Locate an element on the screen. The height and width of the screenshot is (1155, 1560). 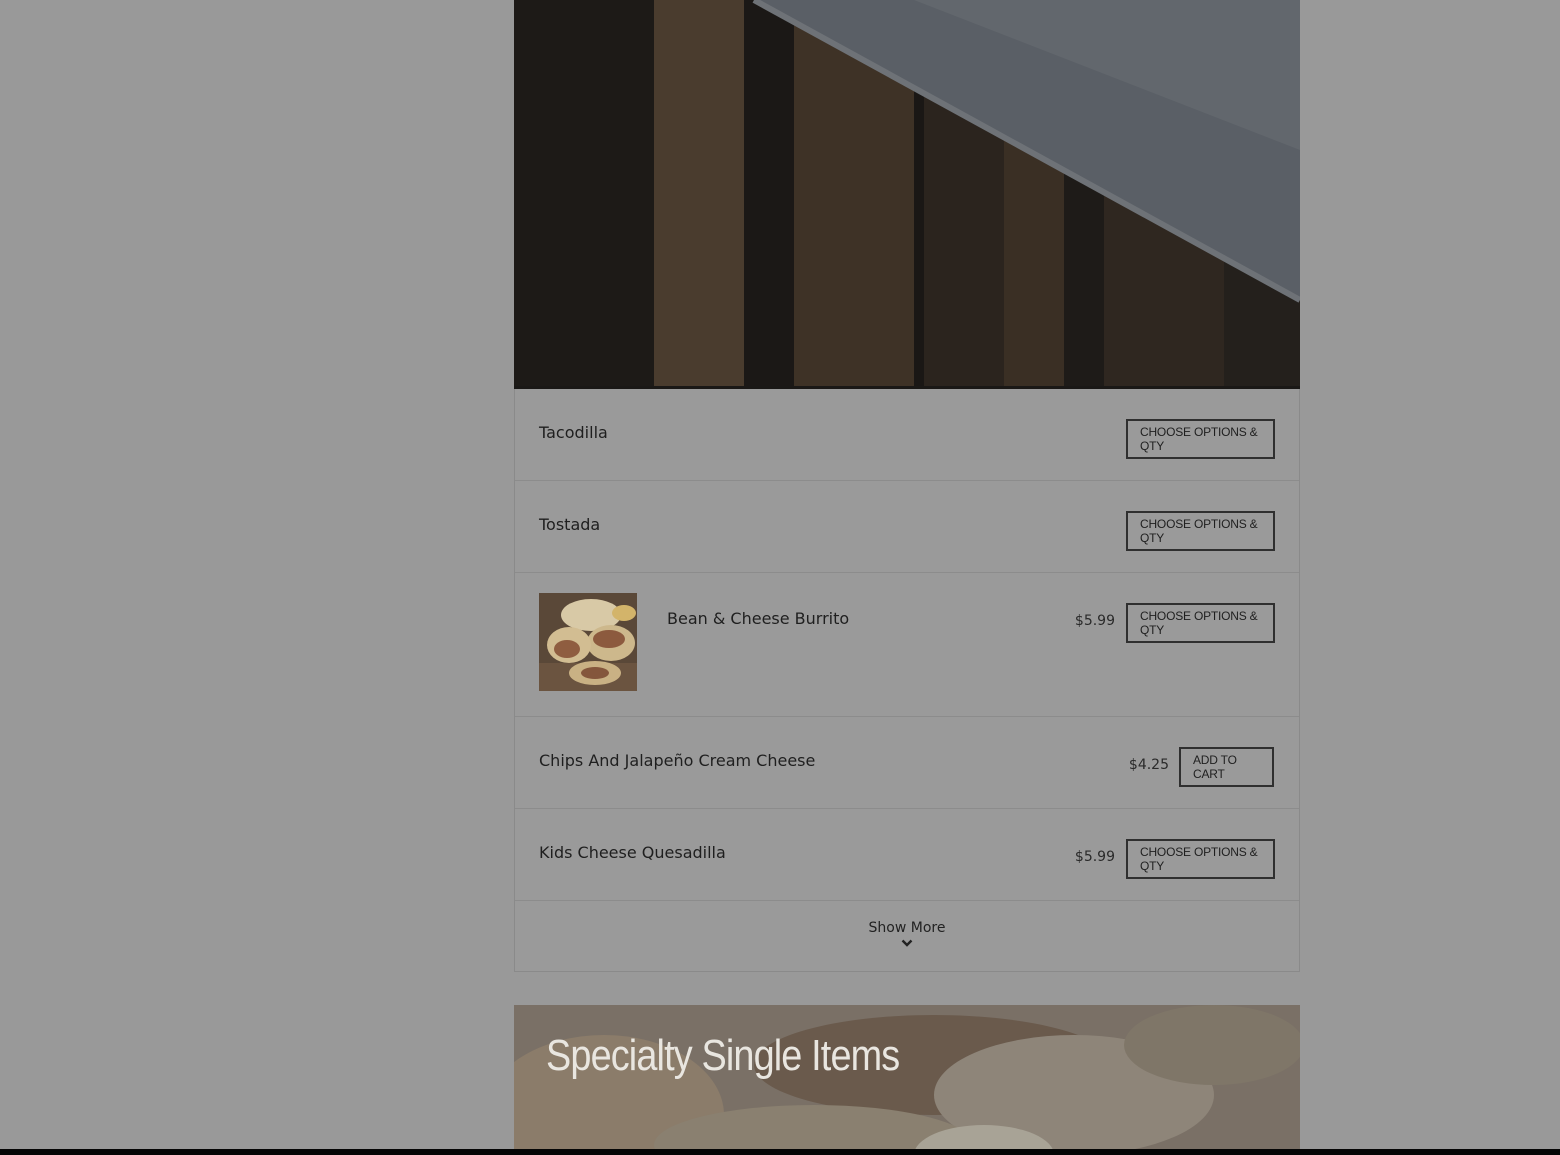
show-more-toggle: Show More is located at coordinates (907, 936).